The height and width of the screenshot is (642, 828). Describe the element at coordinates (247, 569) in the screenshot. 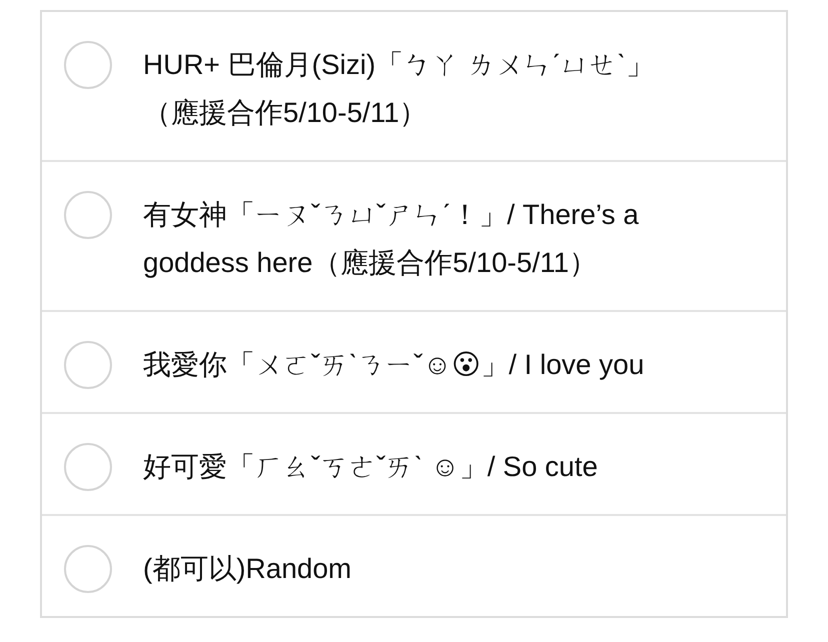

I see `option-label: (都可以)Random` at that location.